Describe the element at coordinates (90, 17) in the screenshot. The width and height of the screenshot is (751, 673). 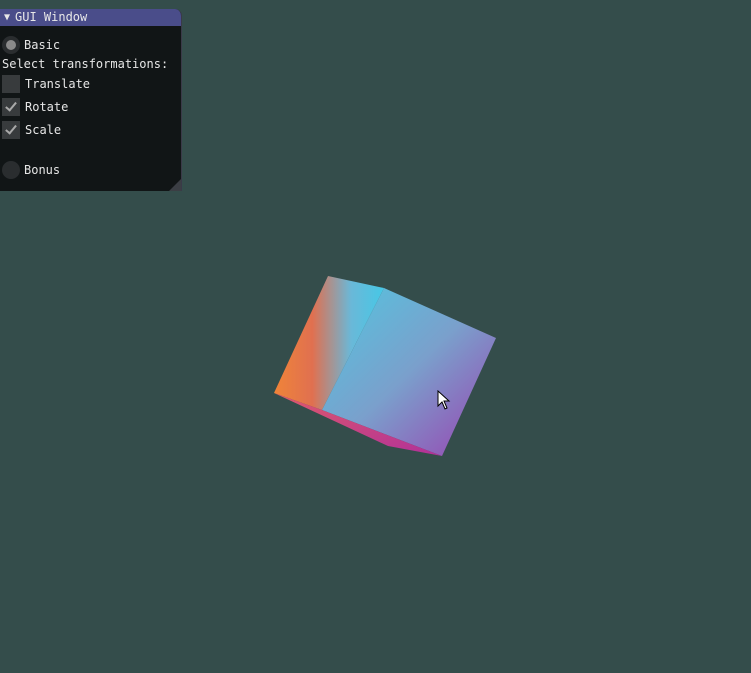
I see `window-title-bar: ▼ GUI Window` at that location.